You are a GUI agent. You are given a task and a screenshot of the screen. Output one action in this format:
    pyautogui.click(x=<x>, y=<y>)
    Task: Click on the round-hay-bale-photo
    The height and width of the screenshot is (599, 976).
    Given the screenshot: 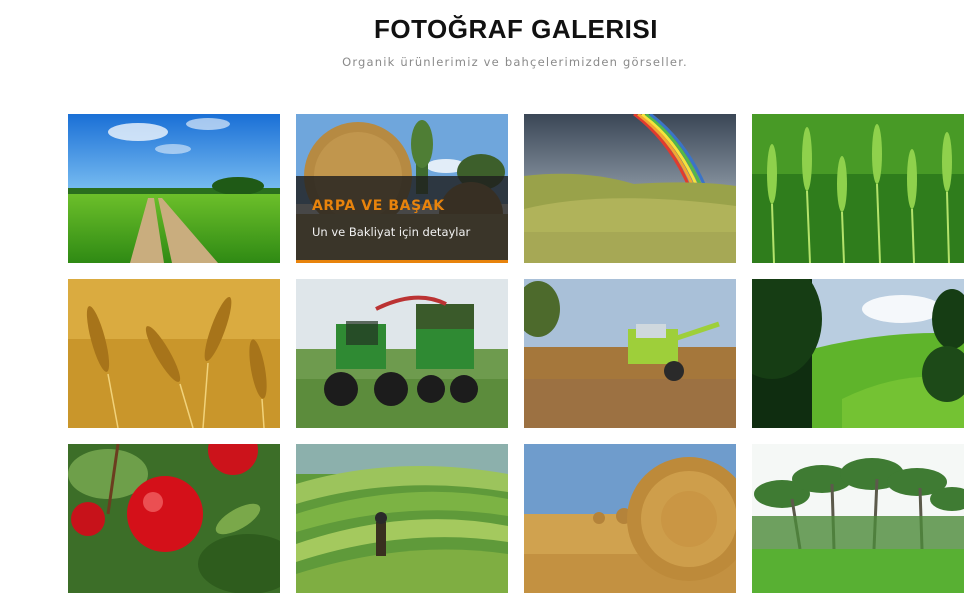 What is the action you would take?
    pyautogui.click(x=630, y=518)
    